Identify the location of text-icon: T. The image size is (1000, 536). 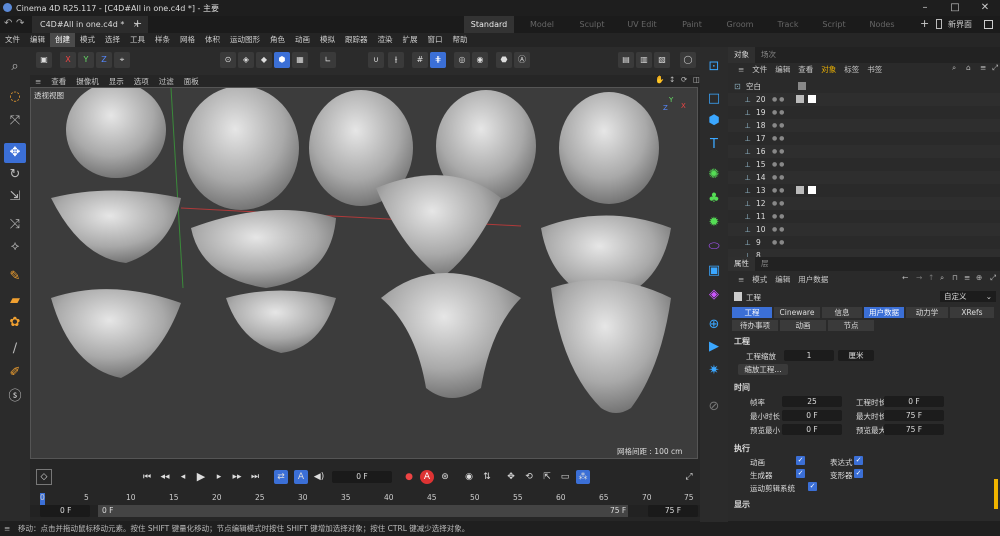
(714, 145).